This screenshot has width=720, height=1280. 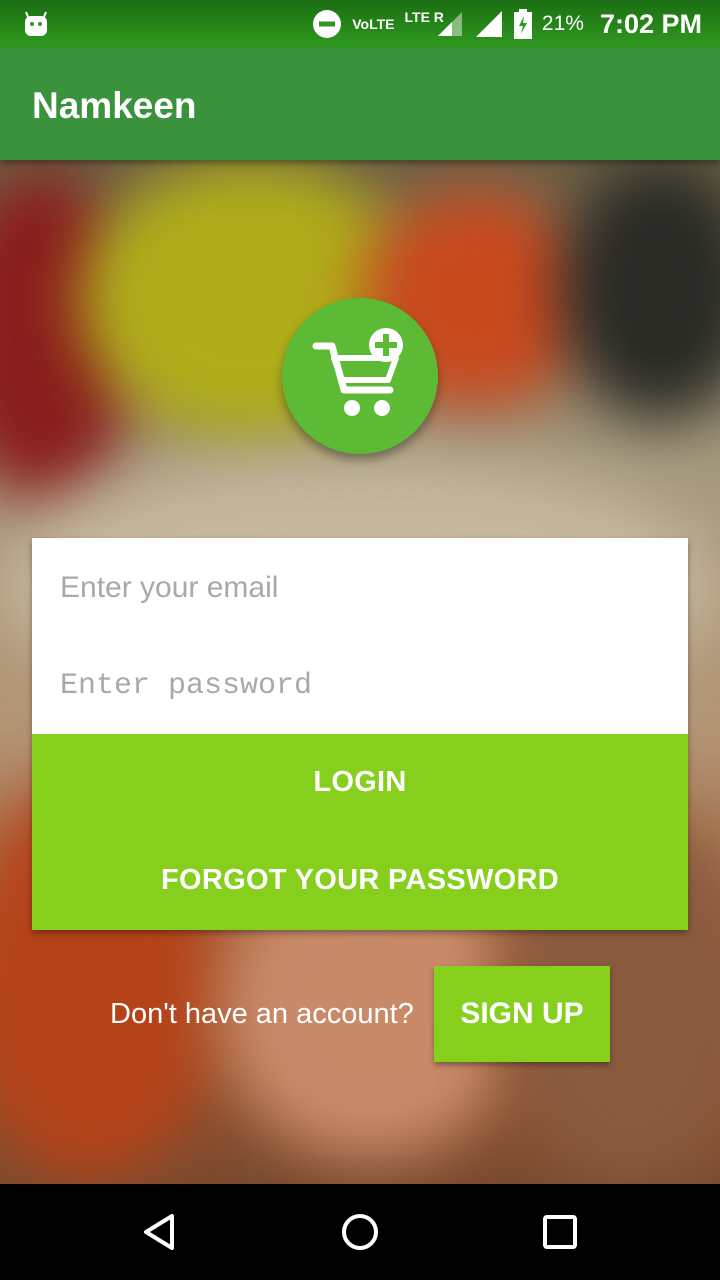 What do you see at coordinates (522, 1014) in the screenshot?
I see `signup-button: SIGN UP` at bounding box center [522, 1014].